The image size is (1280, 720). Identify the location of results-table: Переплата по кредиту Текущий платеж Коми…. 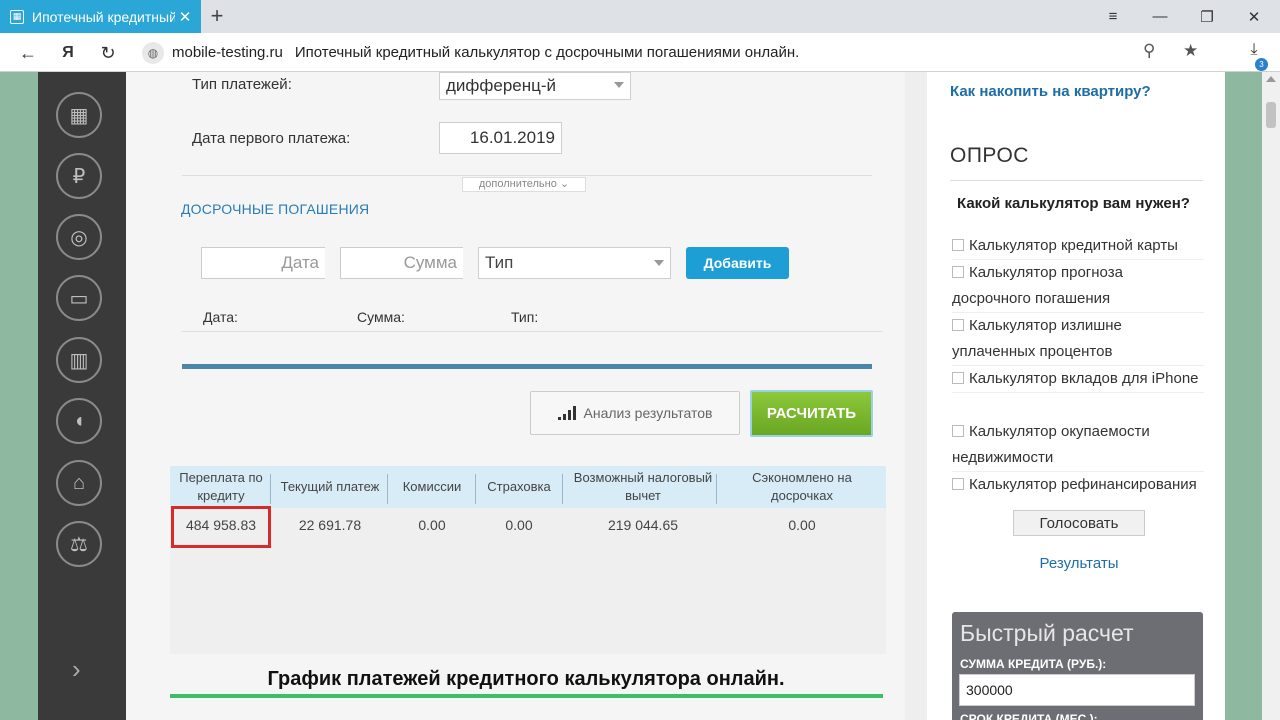
(528, 560).